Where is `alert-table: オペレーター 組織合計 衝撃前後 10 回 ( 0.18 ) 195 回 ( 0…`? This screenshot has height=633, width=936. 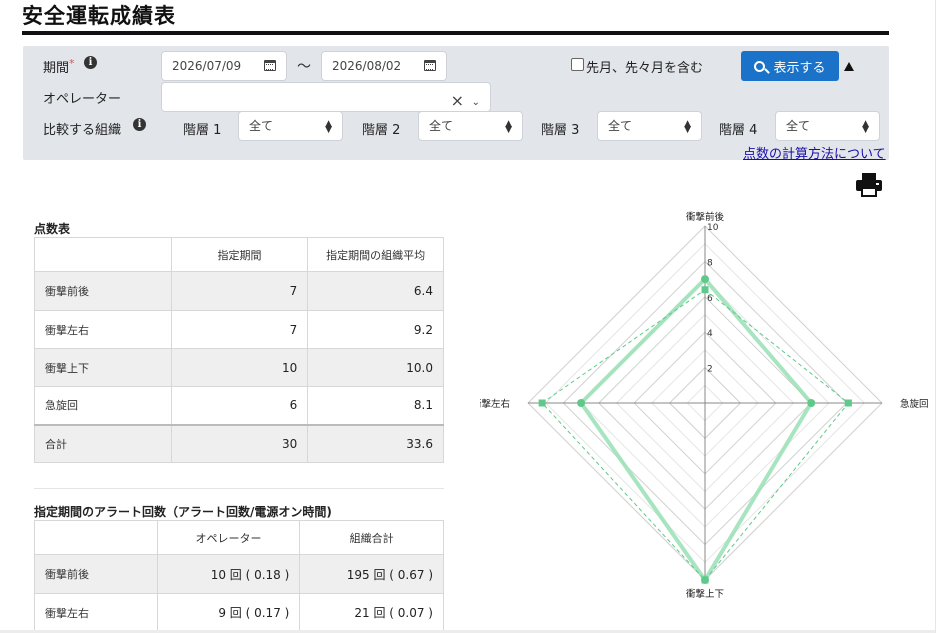 alert-table: オペレーター 組織合計 衝撃前後 10 回 ( 0.18 ) 195 回 ( 0… is located at coordinates (239, 576).